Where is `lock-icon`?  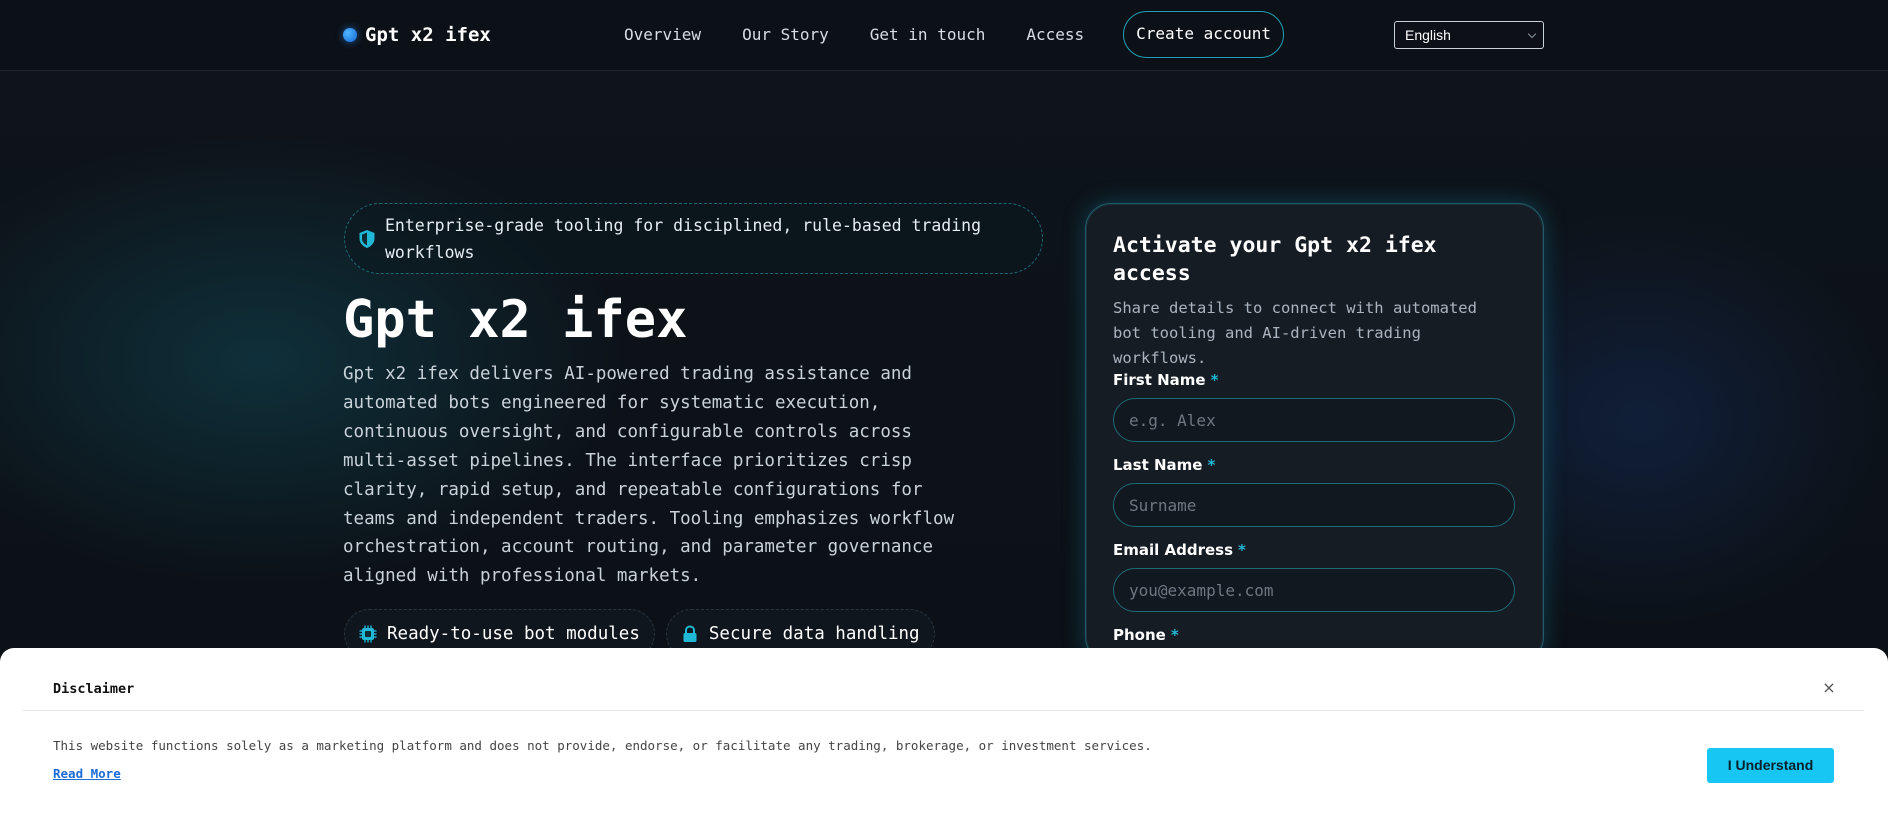
lock-icon is located at coordinates (690, 633).